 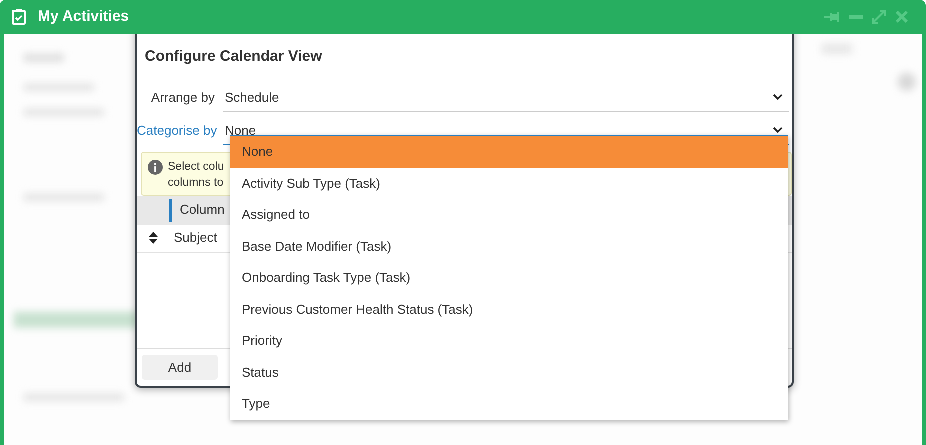 What do you see at coordinates (509, 214) in the screenshot?
I see `dropdown-option: Assigned to` at bounding box center [509, 214].